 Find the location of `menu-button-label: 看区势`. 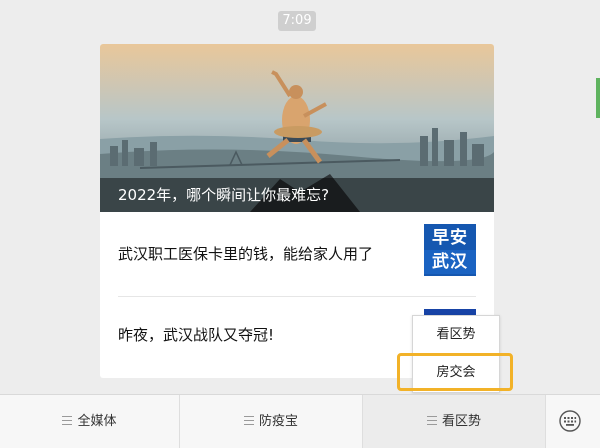

menu-button-label: 看区势 is located at coordinates (461, 421).